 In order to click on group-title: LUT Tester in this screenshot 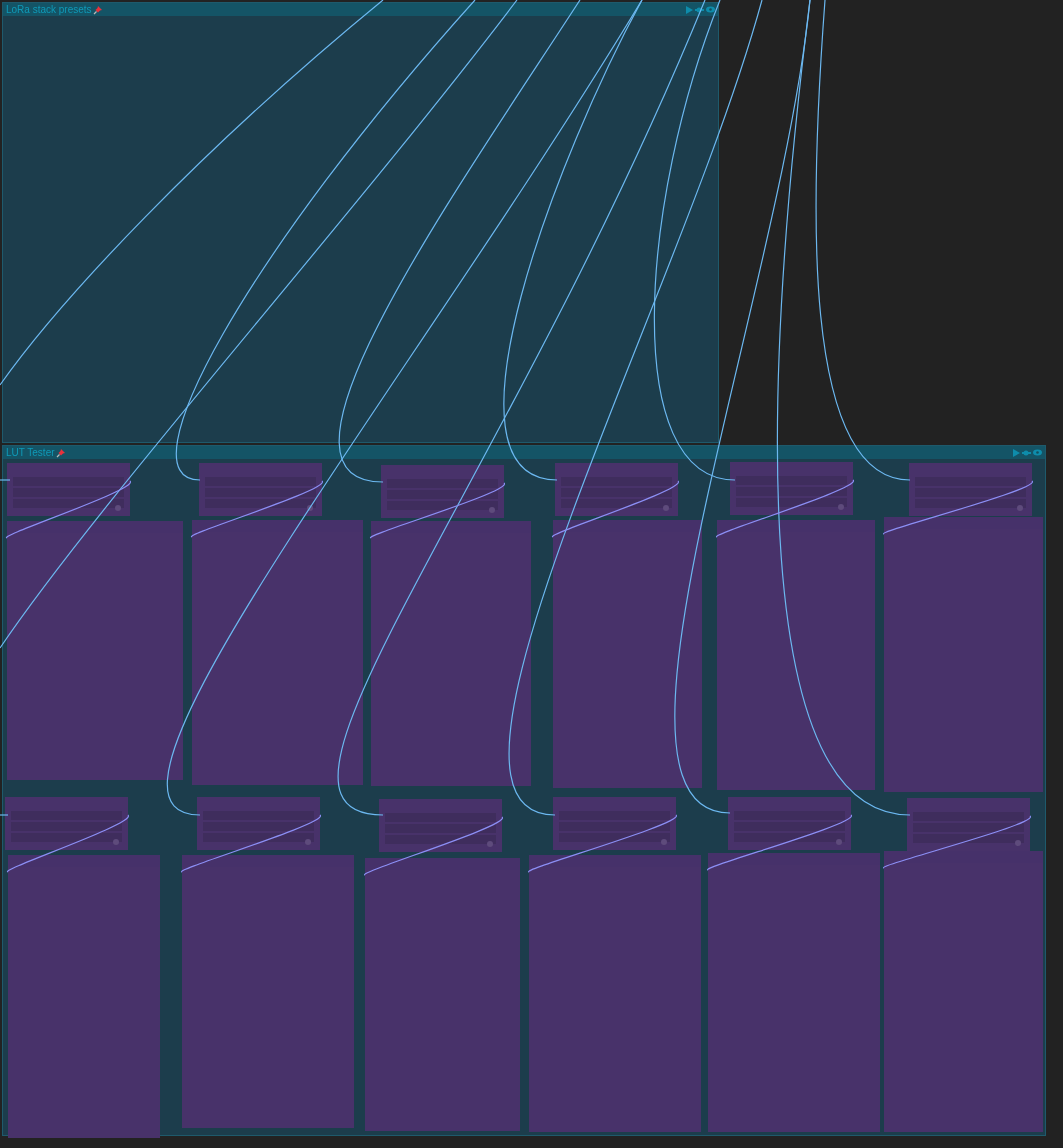, I will do `click(30, 452)`.